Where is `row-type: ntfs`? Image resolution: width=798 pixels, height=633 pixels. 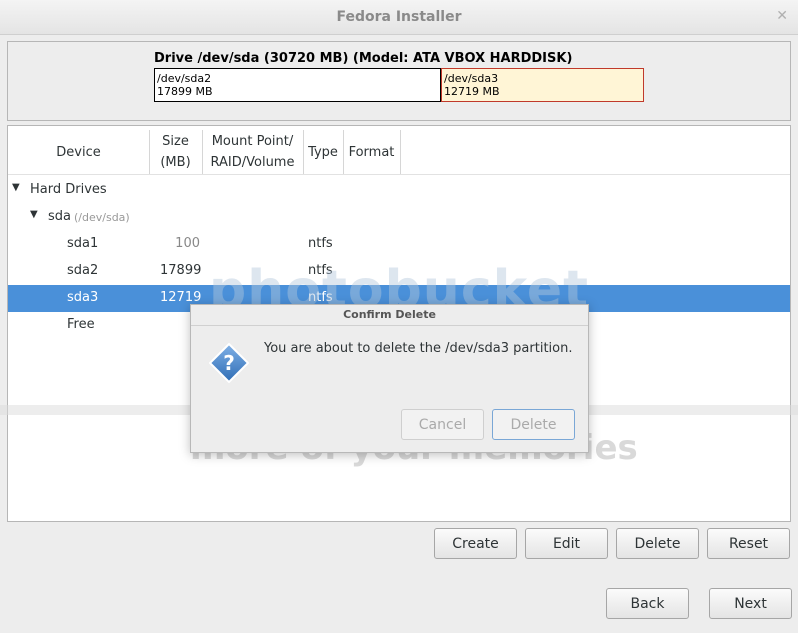
row-type: ntfs is located at coordinates (320, 243).